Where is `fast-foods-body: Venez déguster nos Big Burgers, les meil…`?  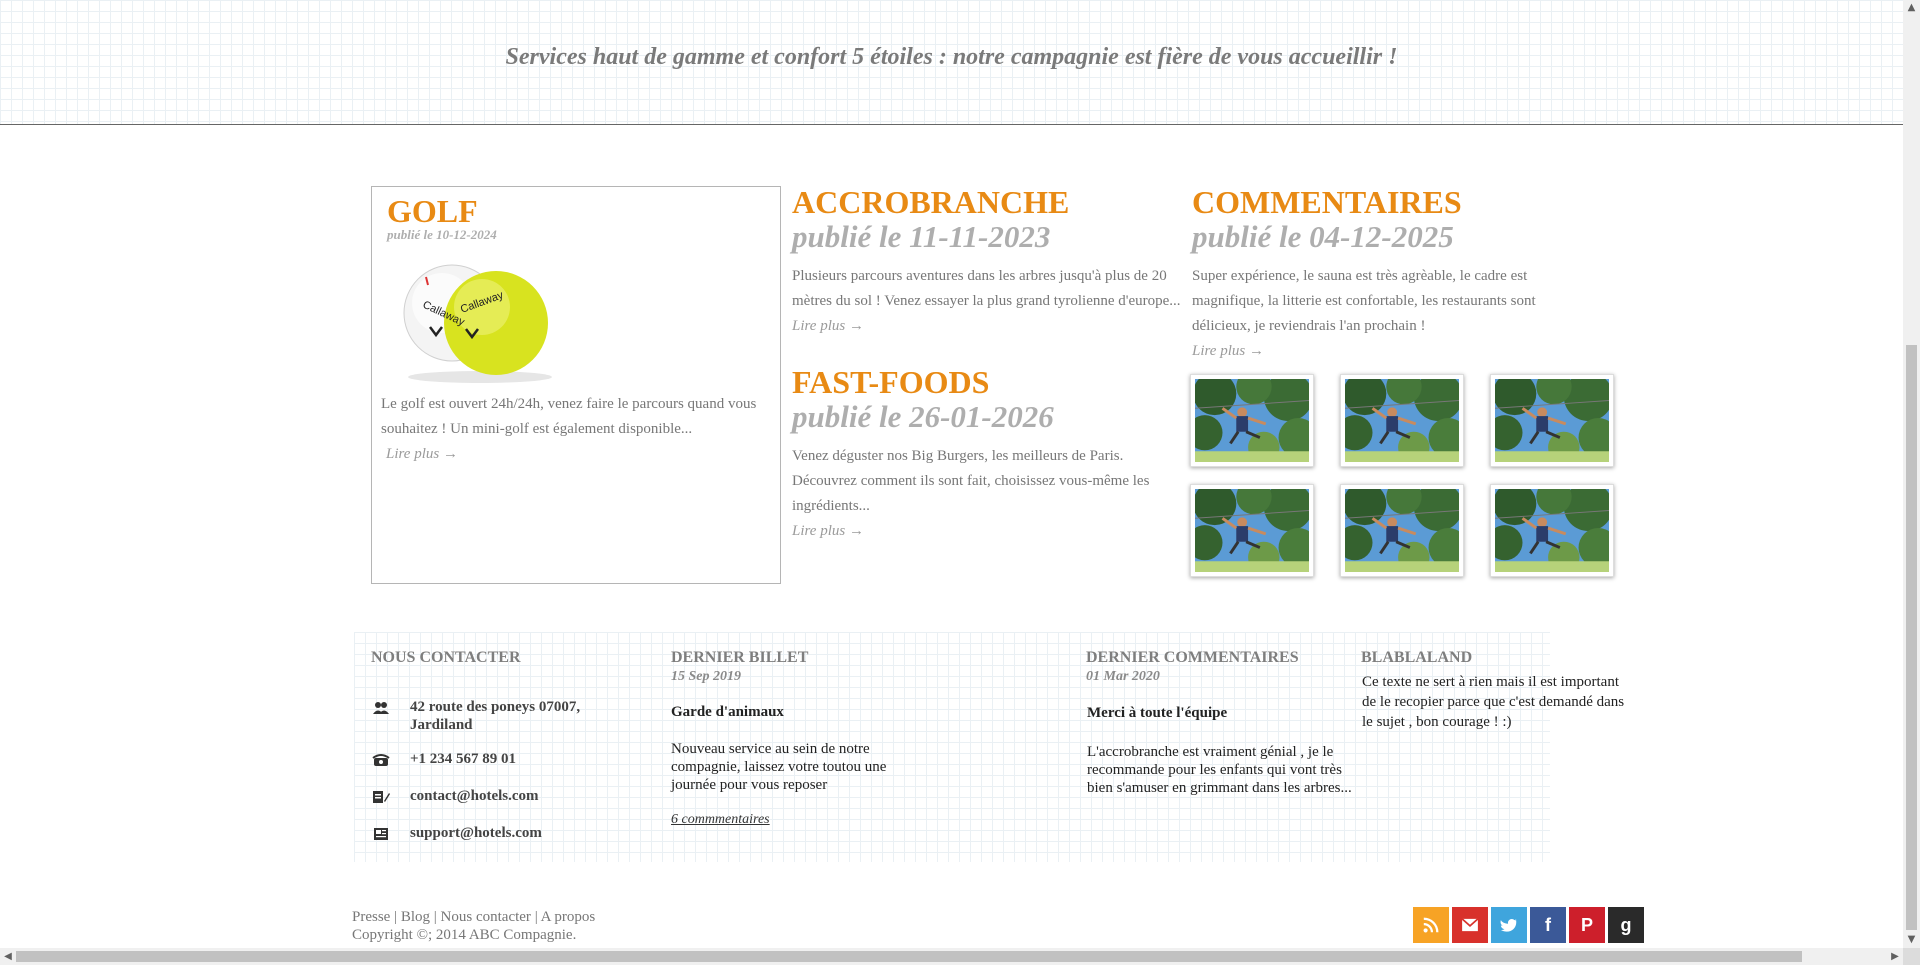
fast-foods-body: Venez déguster nos Big Burgers, les meil… is located at coordinates (971, 481).